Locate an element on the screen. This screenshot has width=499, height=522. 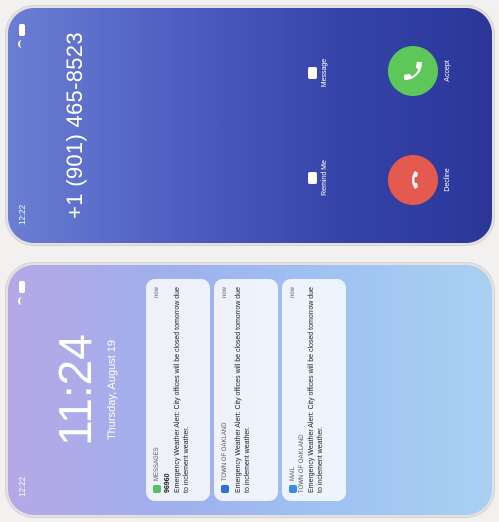
call-secondary-actions: Remind Me Message is located at coordinates (318, 125).